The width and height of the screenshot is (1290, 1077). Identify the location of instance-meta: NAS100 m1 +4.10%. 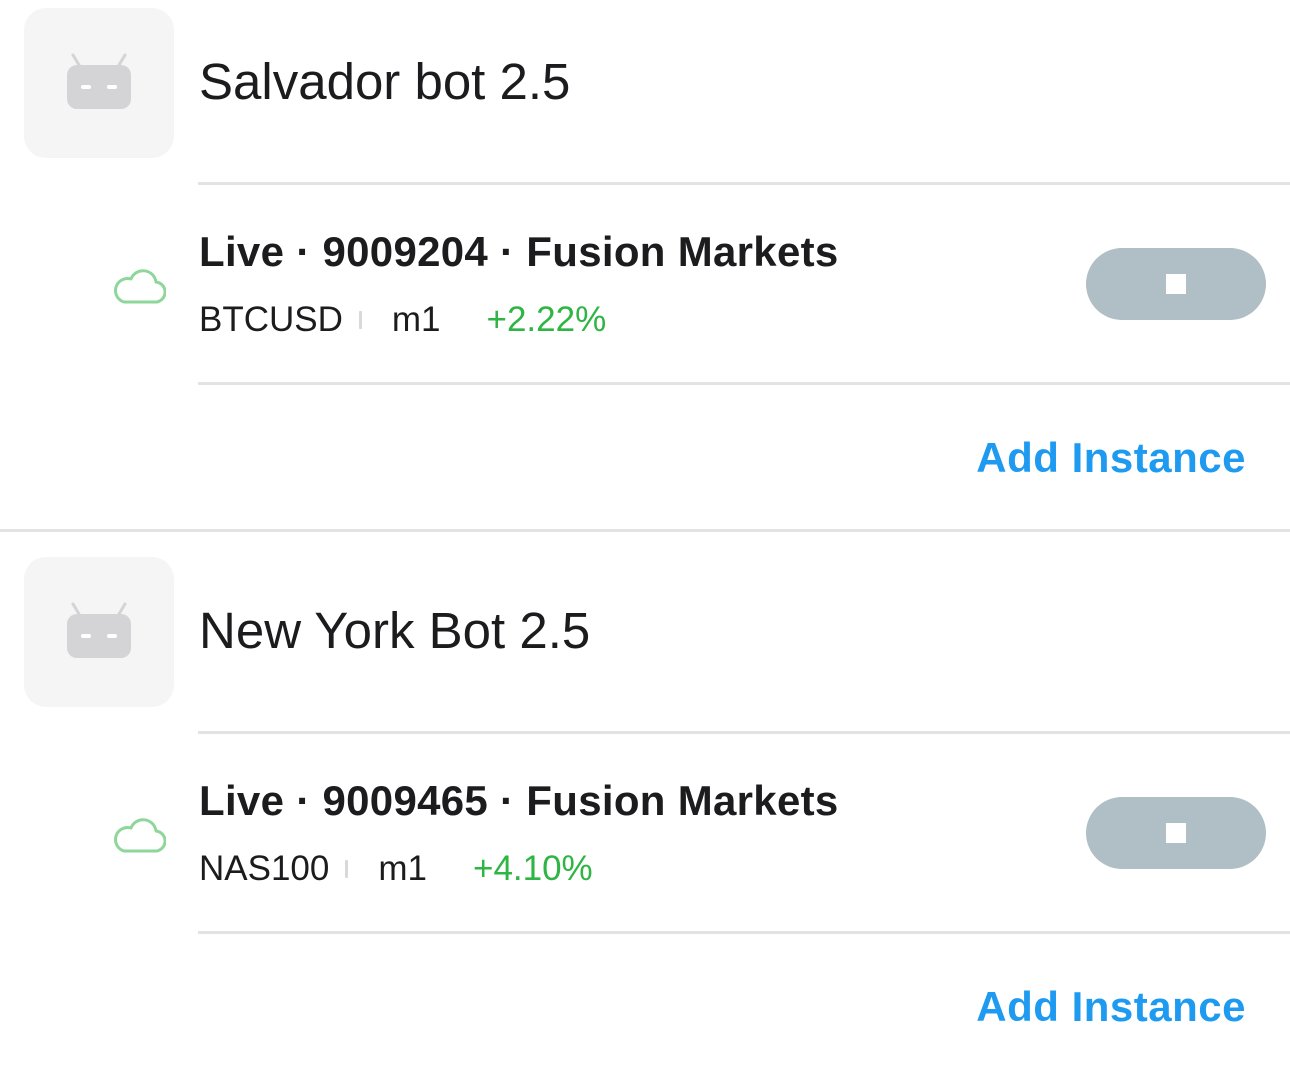
(396, 869).